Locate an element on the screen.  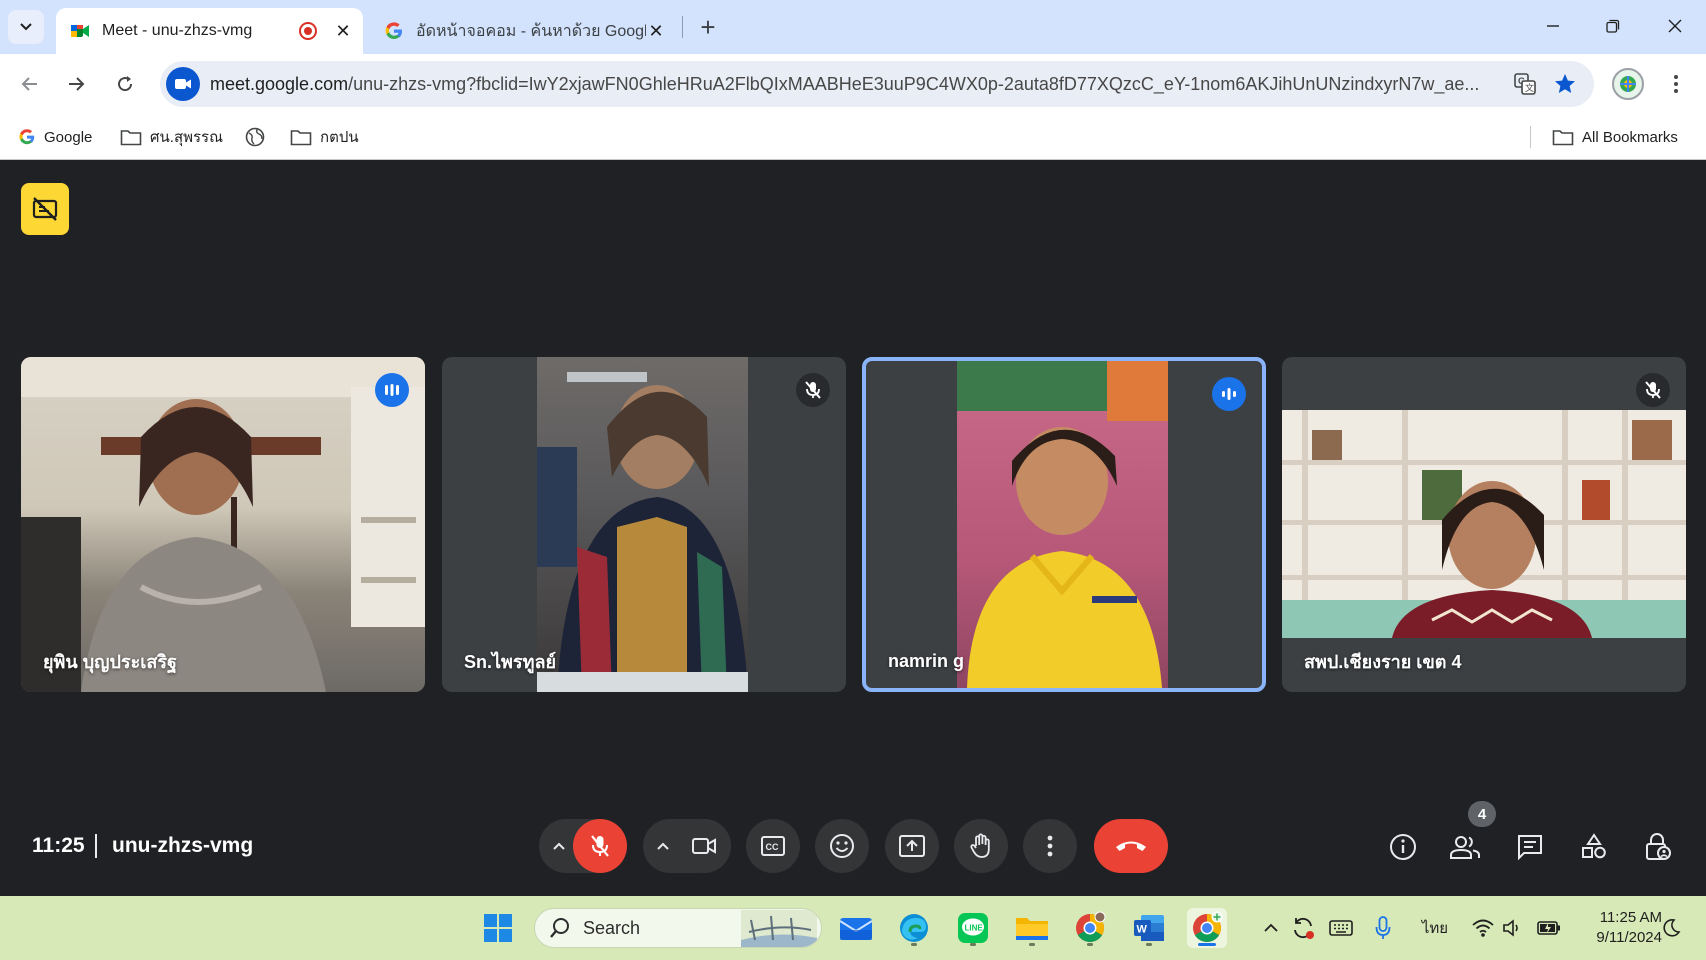
close-icon is located at coordinates (1675, 26).